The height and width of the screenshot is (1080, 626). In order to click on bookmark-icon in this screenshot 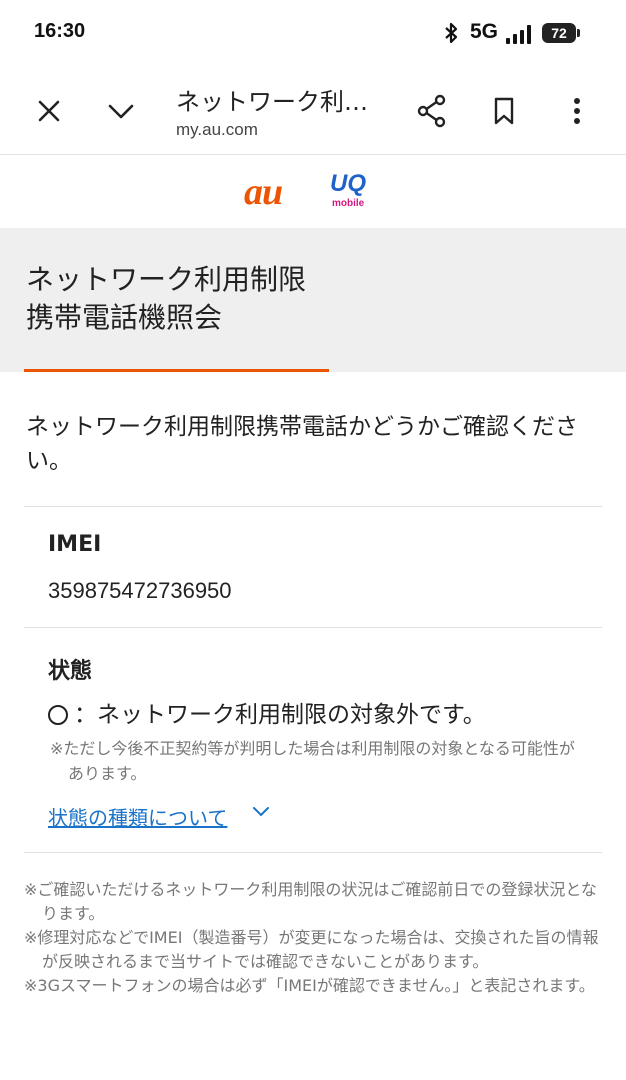, I will do `click(504, 111)`.